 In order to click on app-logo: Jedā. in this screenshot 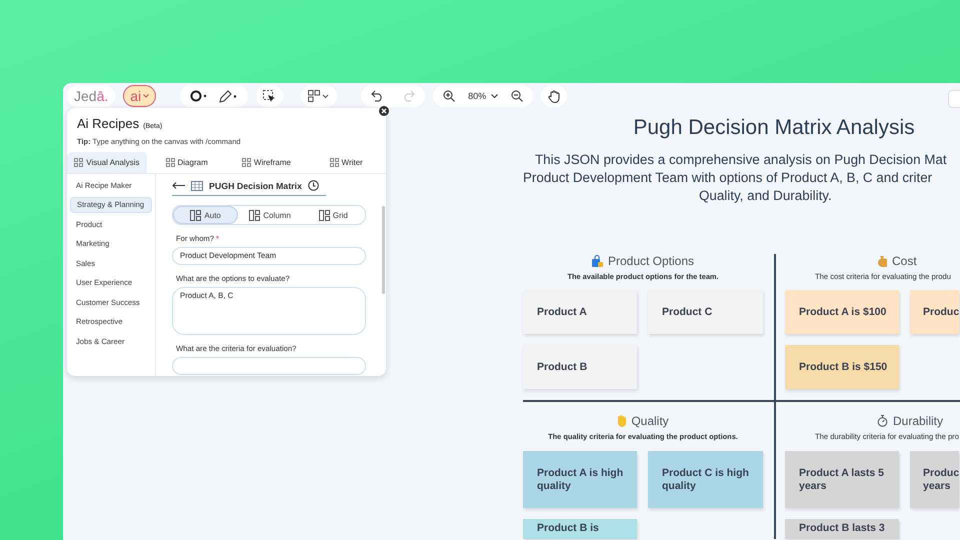, I will do `click(91, 96)`.